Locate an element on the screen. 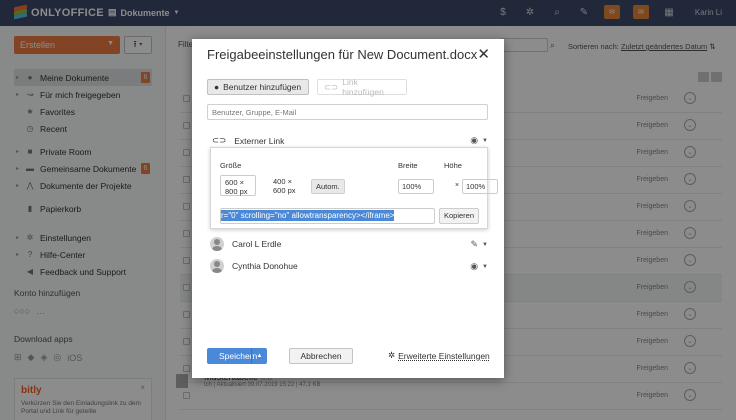 This screenshot has height=420, width=736. advanced-settings-link: ✲ Erweiterte Einstellungen is located at coordinates (439, 355).